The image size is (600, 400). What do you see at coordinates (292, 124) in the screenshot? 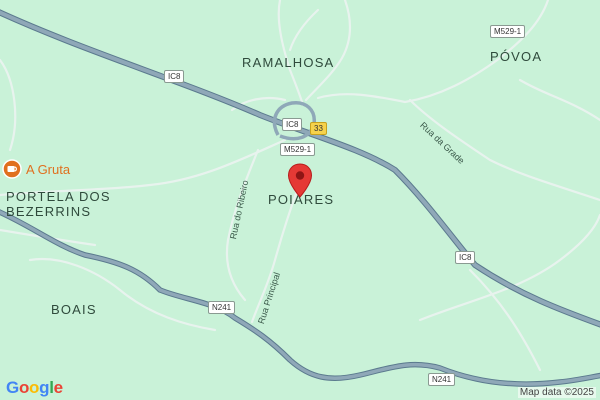
I see `shield-ic8-mid: IC8` at bounding box center [292, 124].